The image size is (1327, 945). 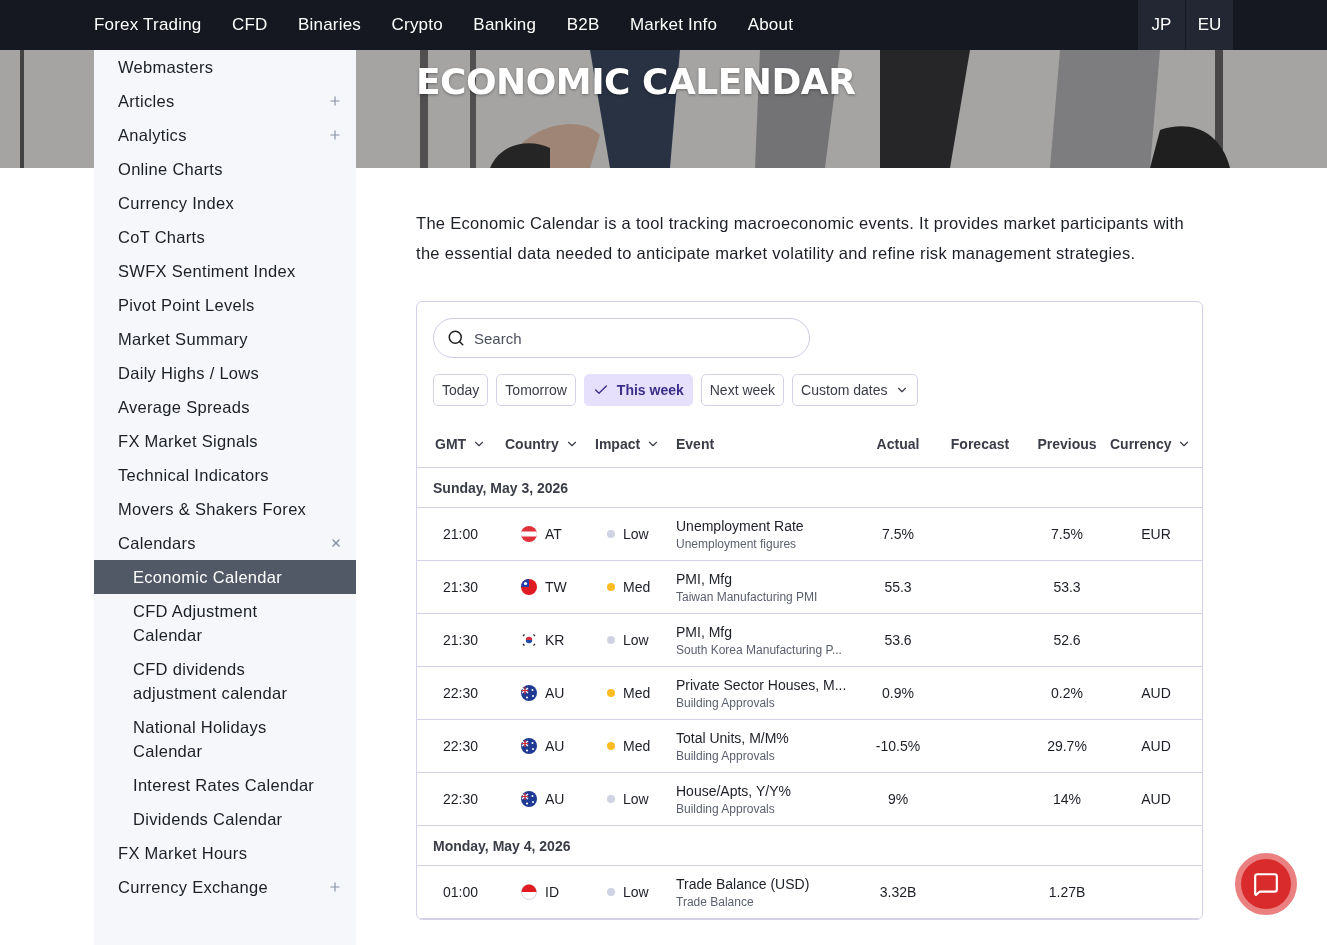 What do you see at coordinates (552, 892) in the screenshot?
I see `country-code: ID` at bounding box center [552, 892].